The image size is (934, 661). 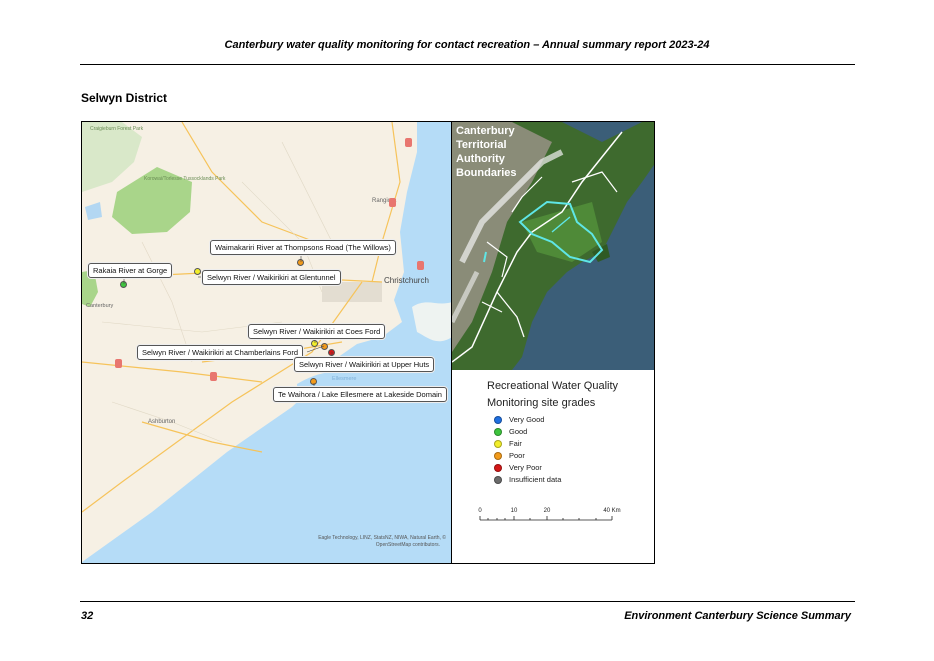 I want to click on scale-bar: 0 10 20 40 Km, so click(x=549, y=514).